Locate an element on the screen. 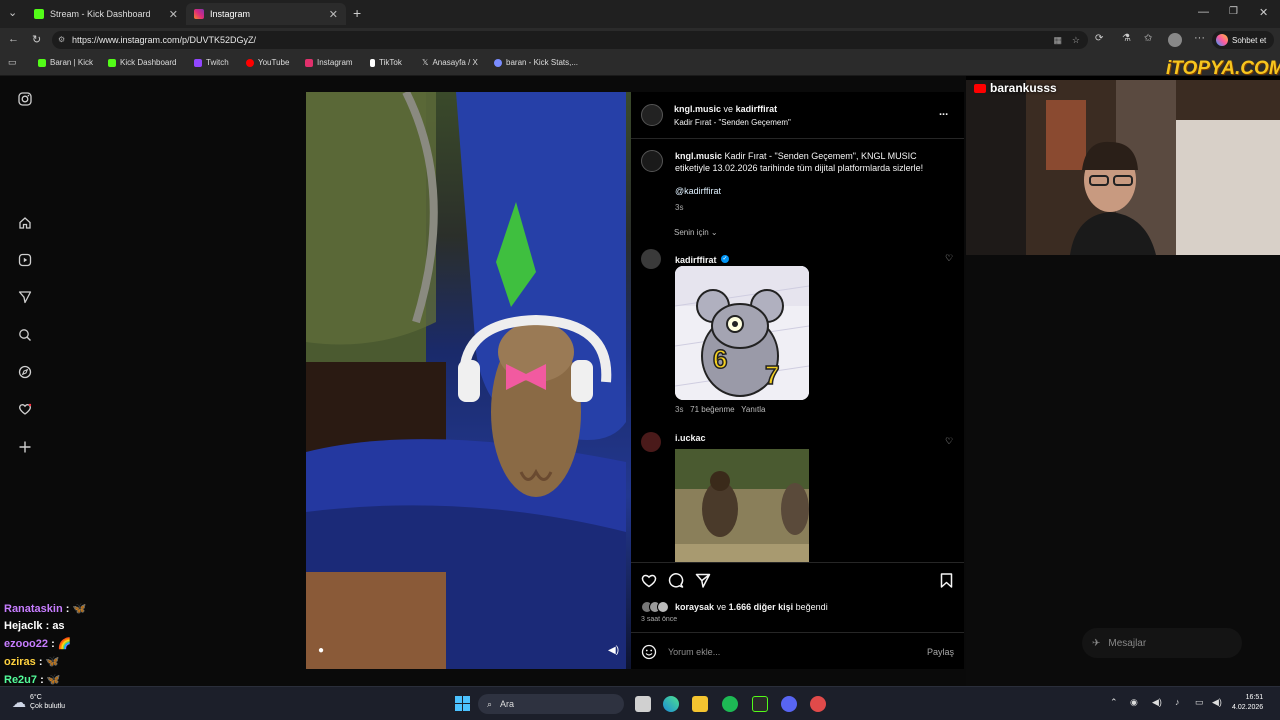 The height and width of the screenshot is (720, 1280). notifications-heart-icon is located at coordinates (26, 410).